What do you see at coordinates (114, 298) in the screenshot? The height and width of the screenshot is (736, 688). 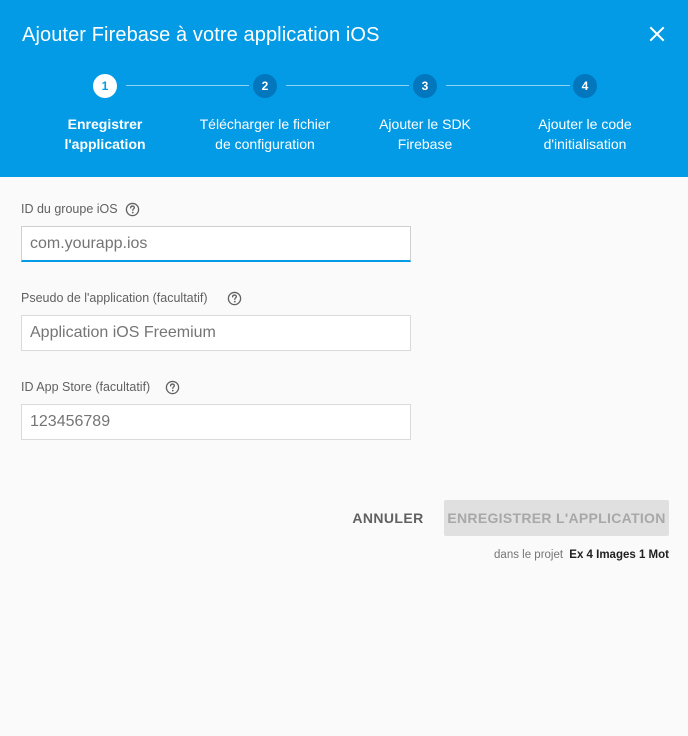 I see `app-nickname-label: Pseudo de l'application (facultatif)` at bounding box center [114, 298].